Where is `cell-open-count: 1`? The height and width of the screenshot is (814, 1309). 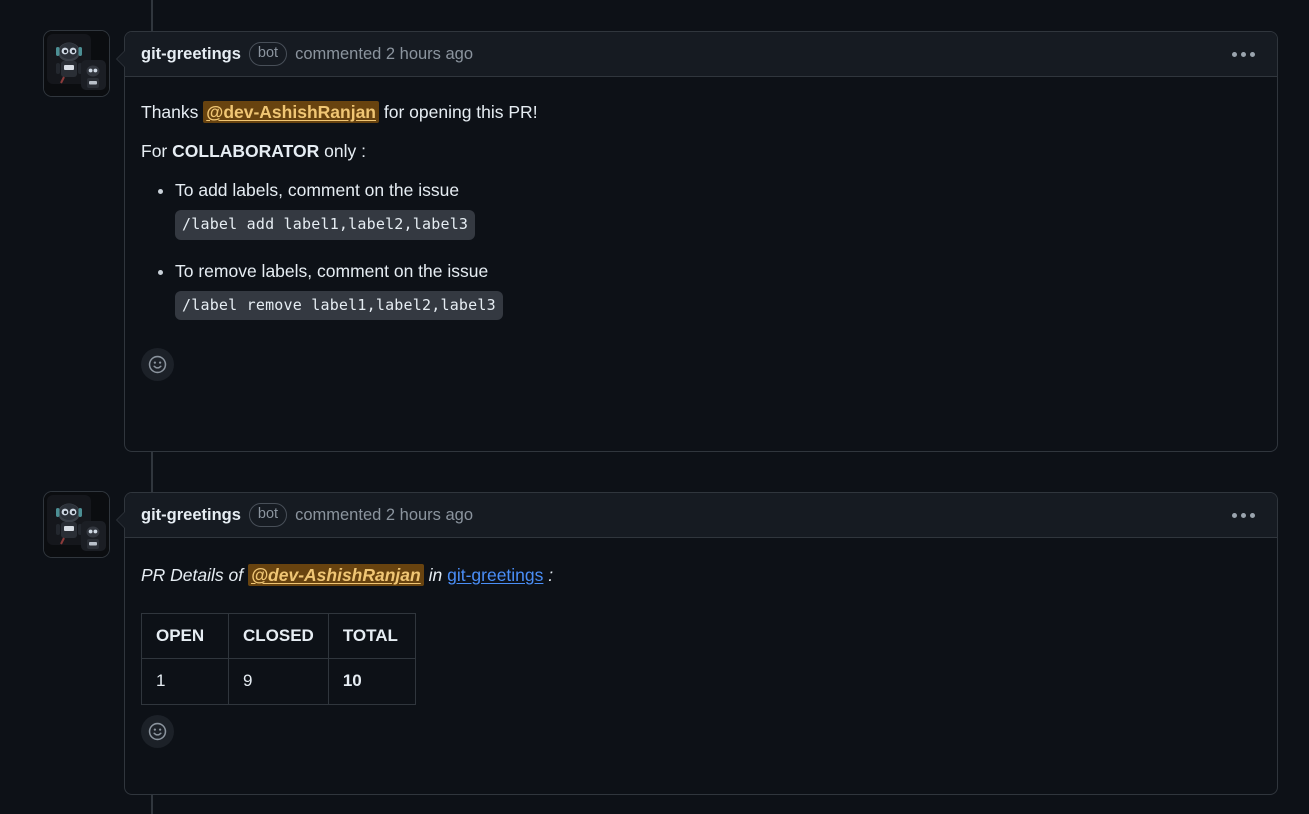
cell-open-count: 1 is located at coordinates (185, 681).